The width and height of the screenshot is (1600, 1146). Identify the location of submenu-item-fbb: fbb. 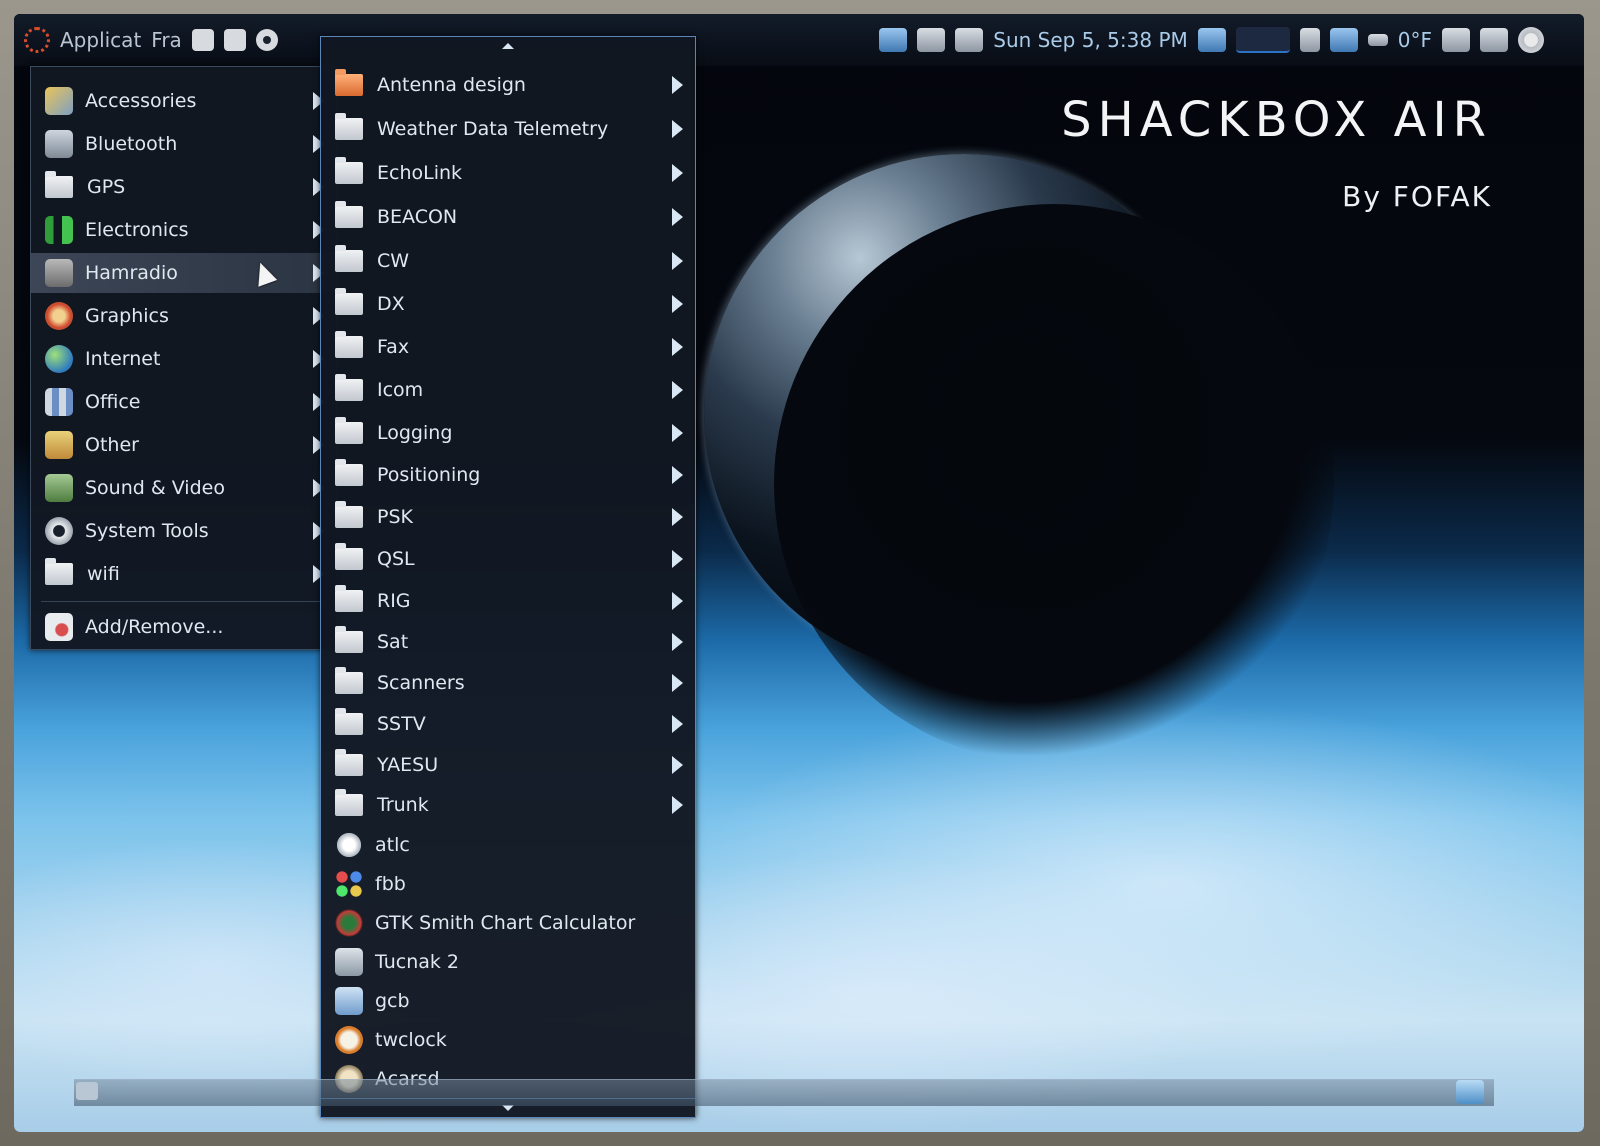
(508, 884).